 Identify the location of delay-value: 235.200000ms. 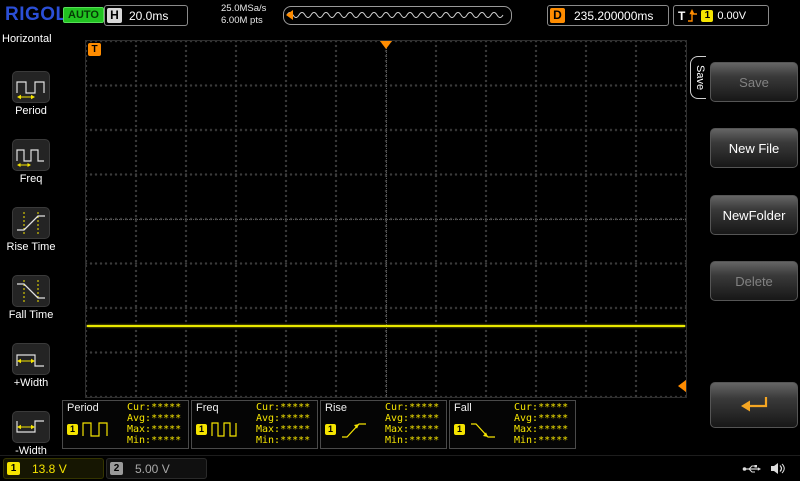
(614, 15).